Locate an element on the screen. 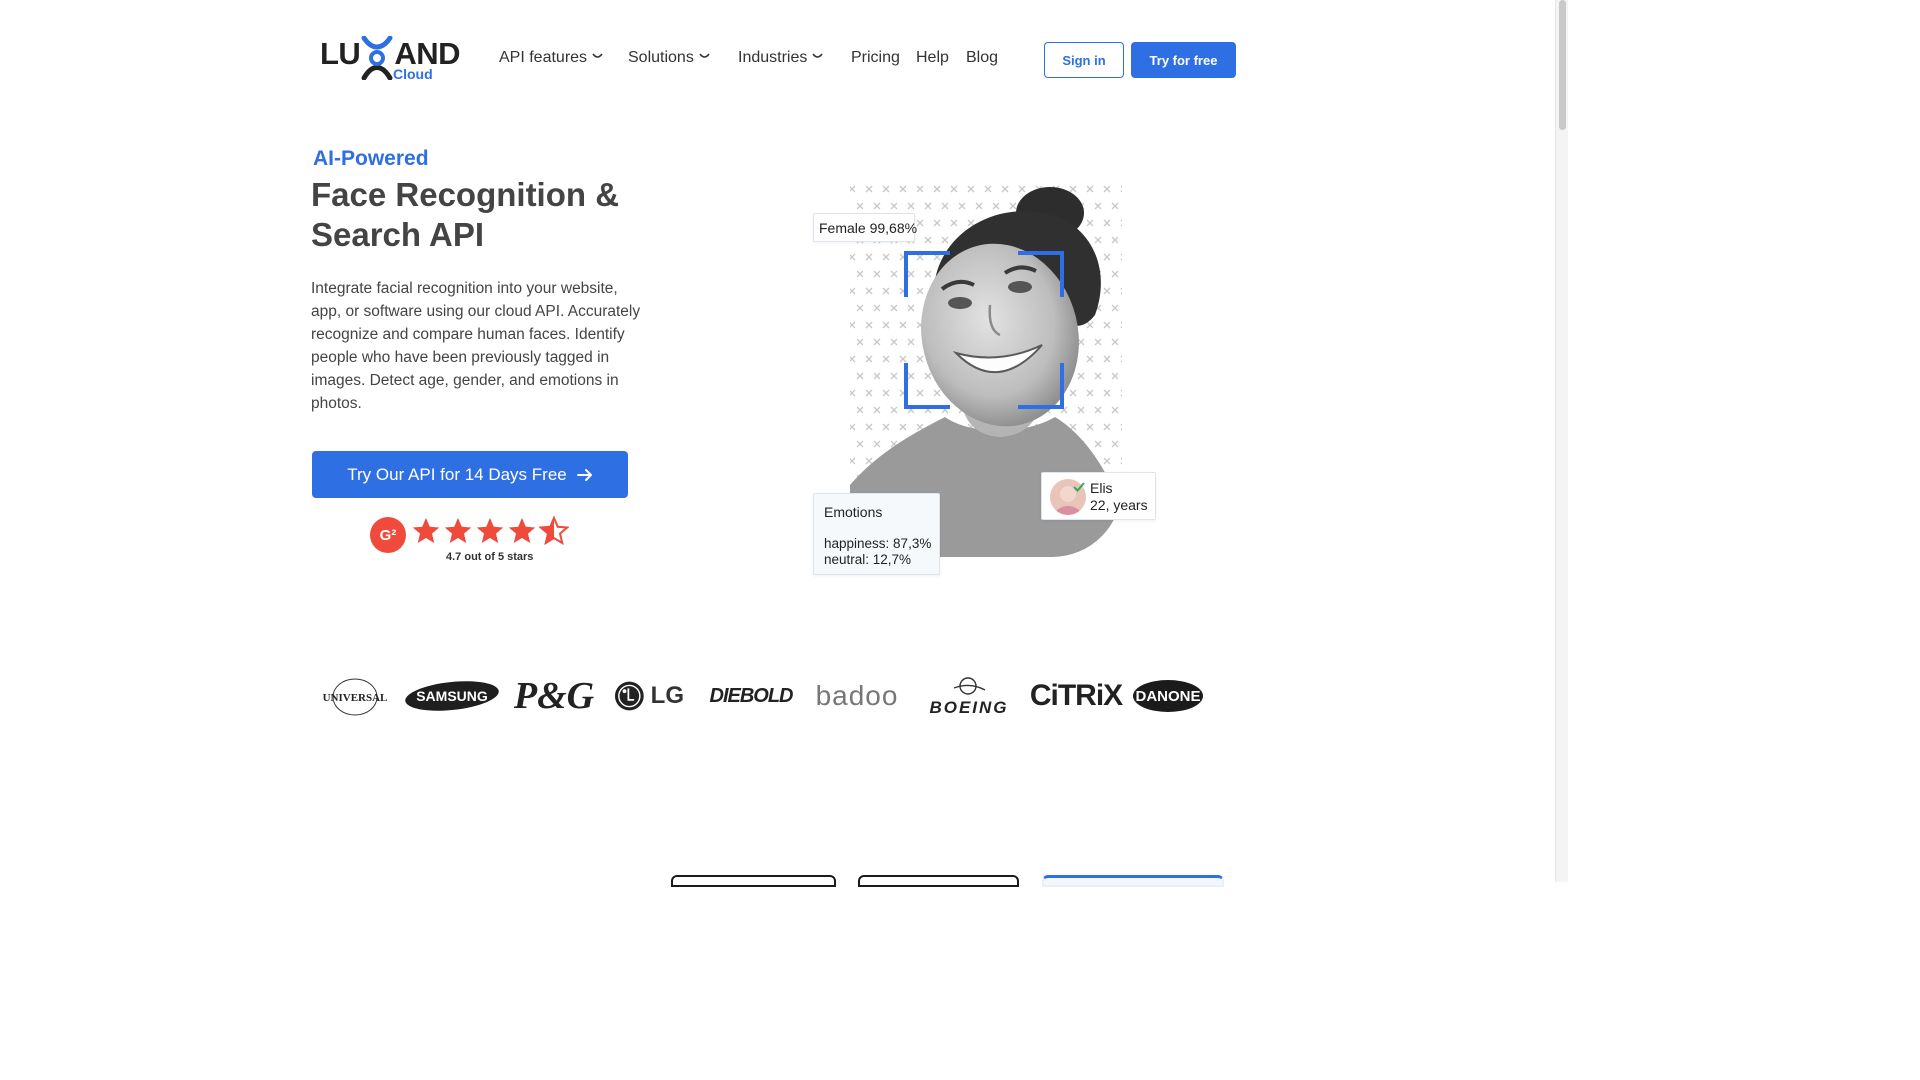 Image resolution: width=1920 pixels, height=1080 pixels. emotions-title: Emotions is located at coordinates (853, 512).